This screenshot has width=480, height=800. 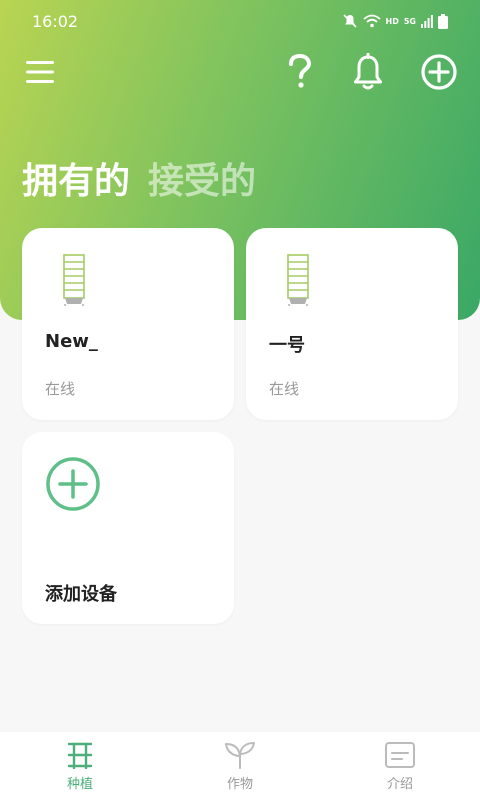 I want to click on nav-label: 种植, so click(x=79, y=784).